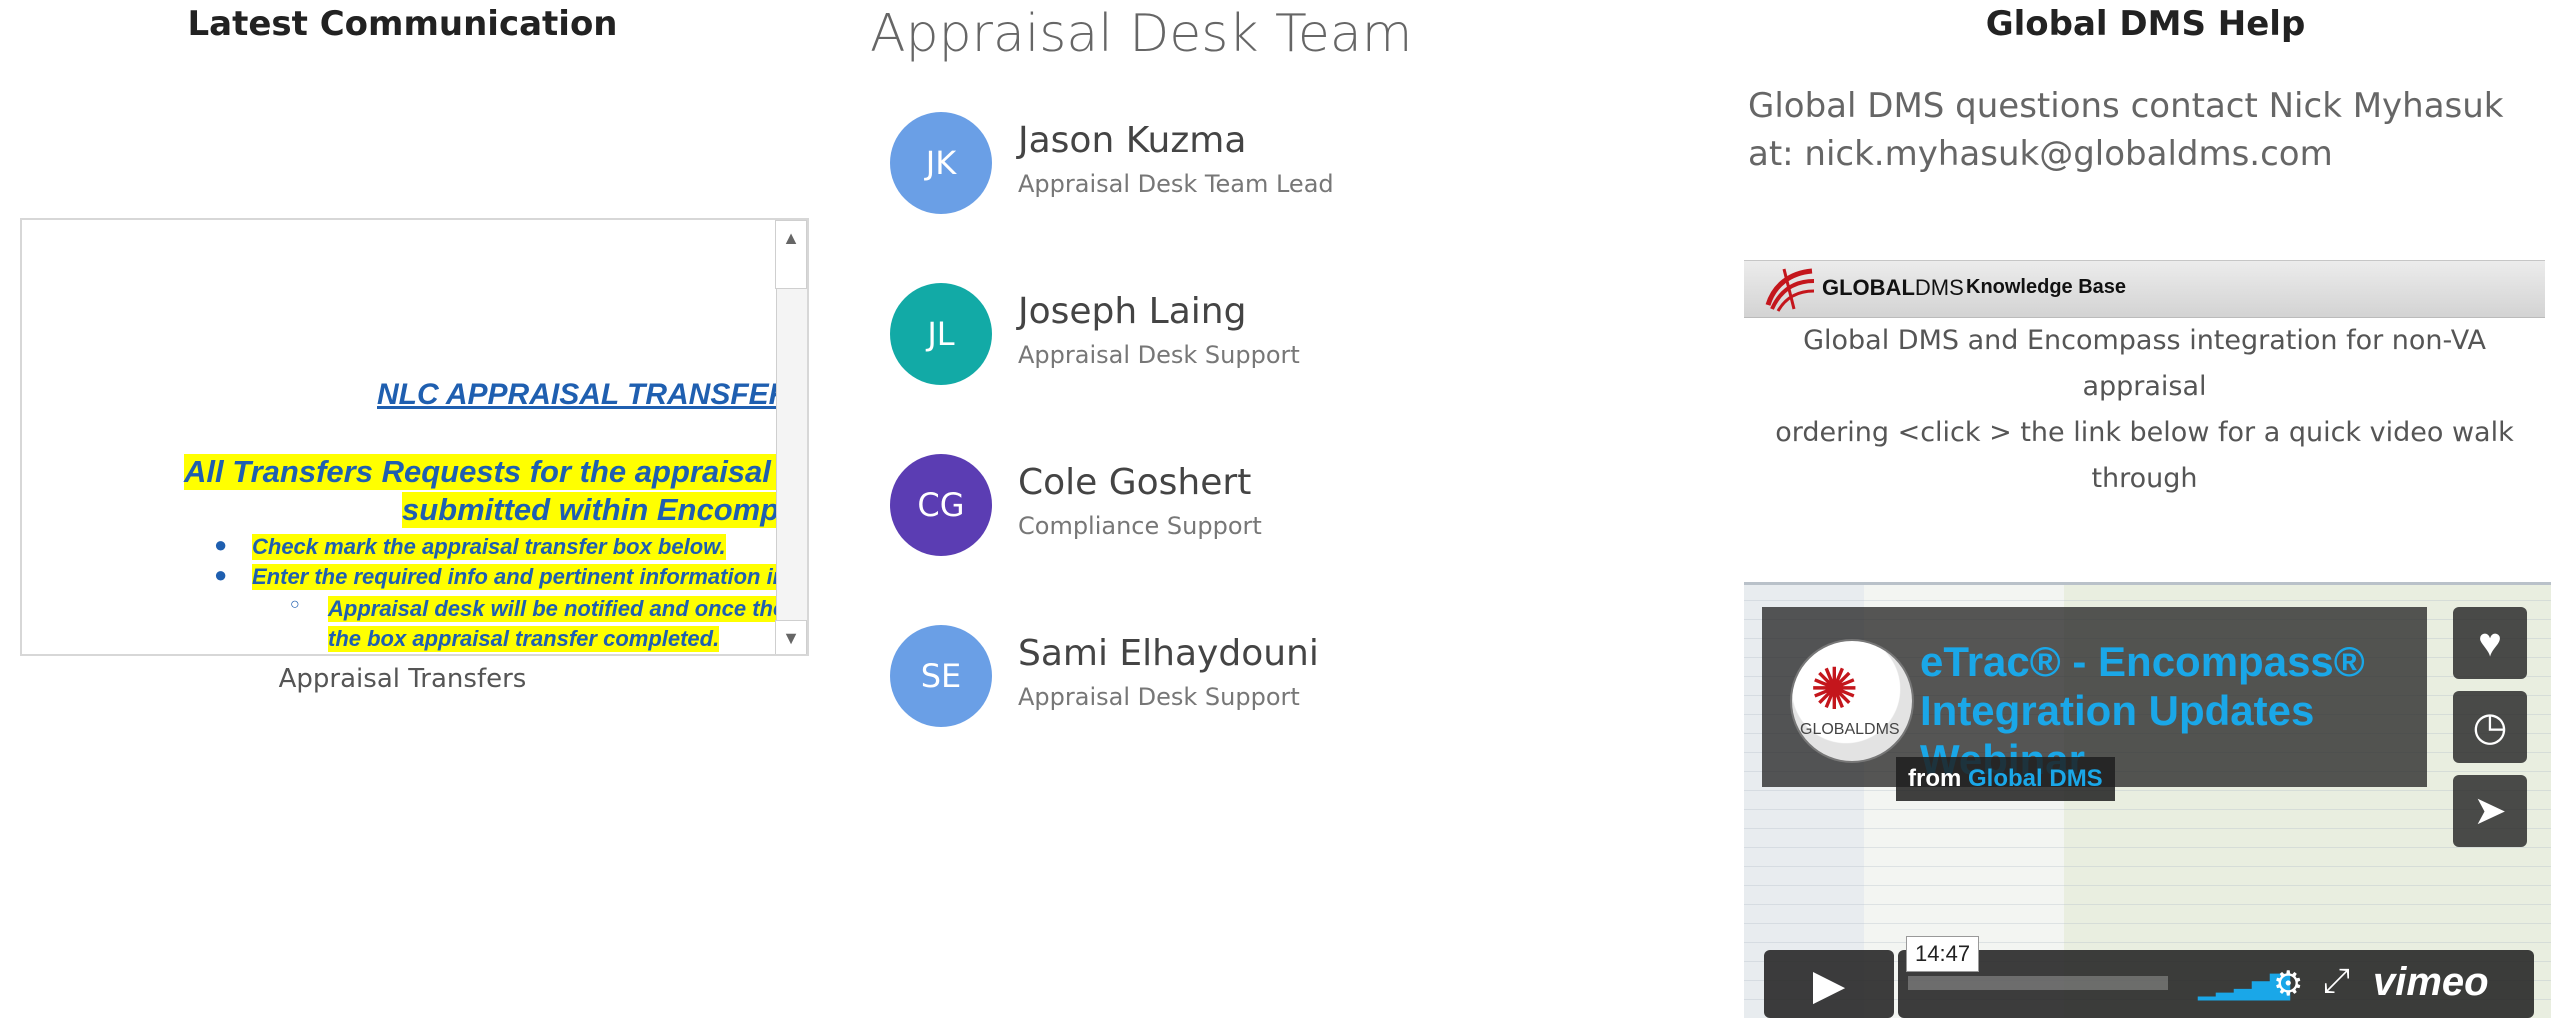 This screenshot has height=1018, width=2551. What do you see at coordinates (791, 271) in the screenshot?
I see `scroll-thumb` at bounding box center [791, 271].